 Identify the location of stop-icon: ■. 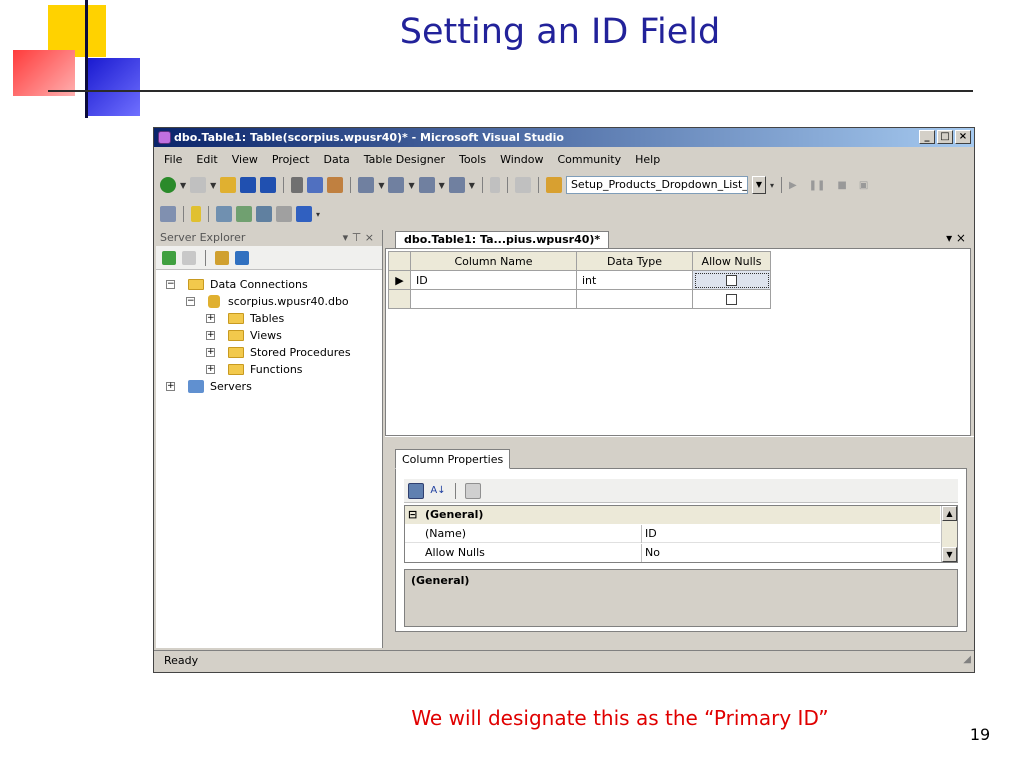
(841, 185).